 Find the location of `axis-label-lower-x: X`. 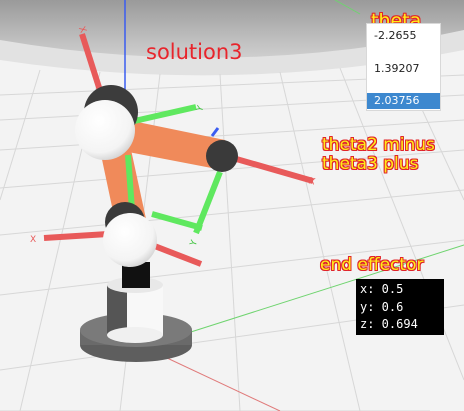

axis-label-lower-x: X is located at coordinates (33, 240).